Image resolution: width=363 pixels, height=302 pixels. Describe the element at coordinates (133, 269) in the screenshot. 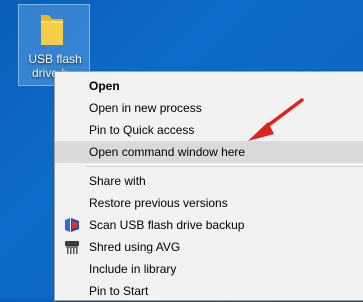

I see `menu-item-label: Include in library` at that location.